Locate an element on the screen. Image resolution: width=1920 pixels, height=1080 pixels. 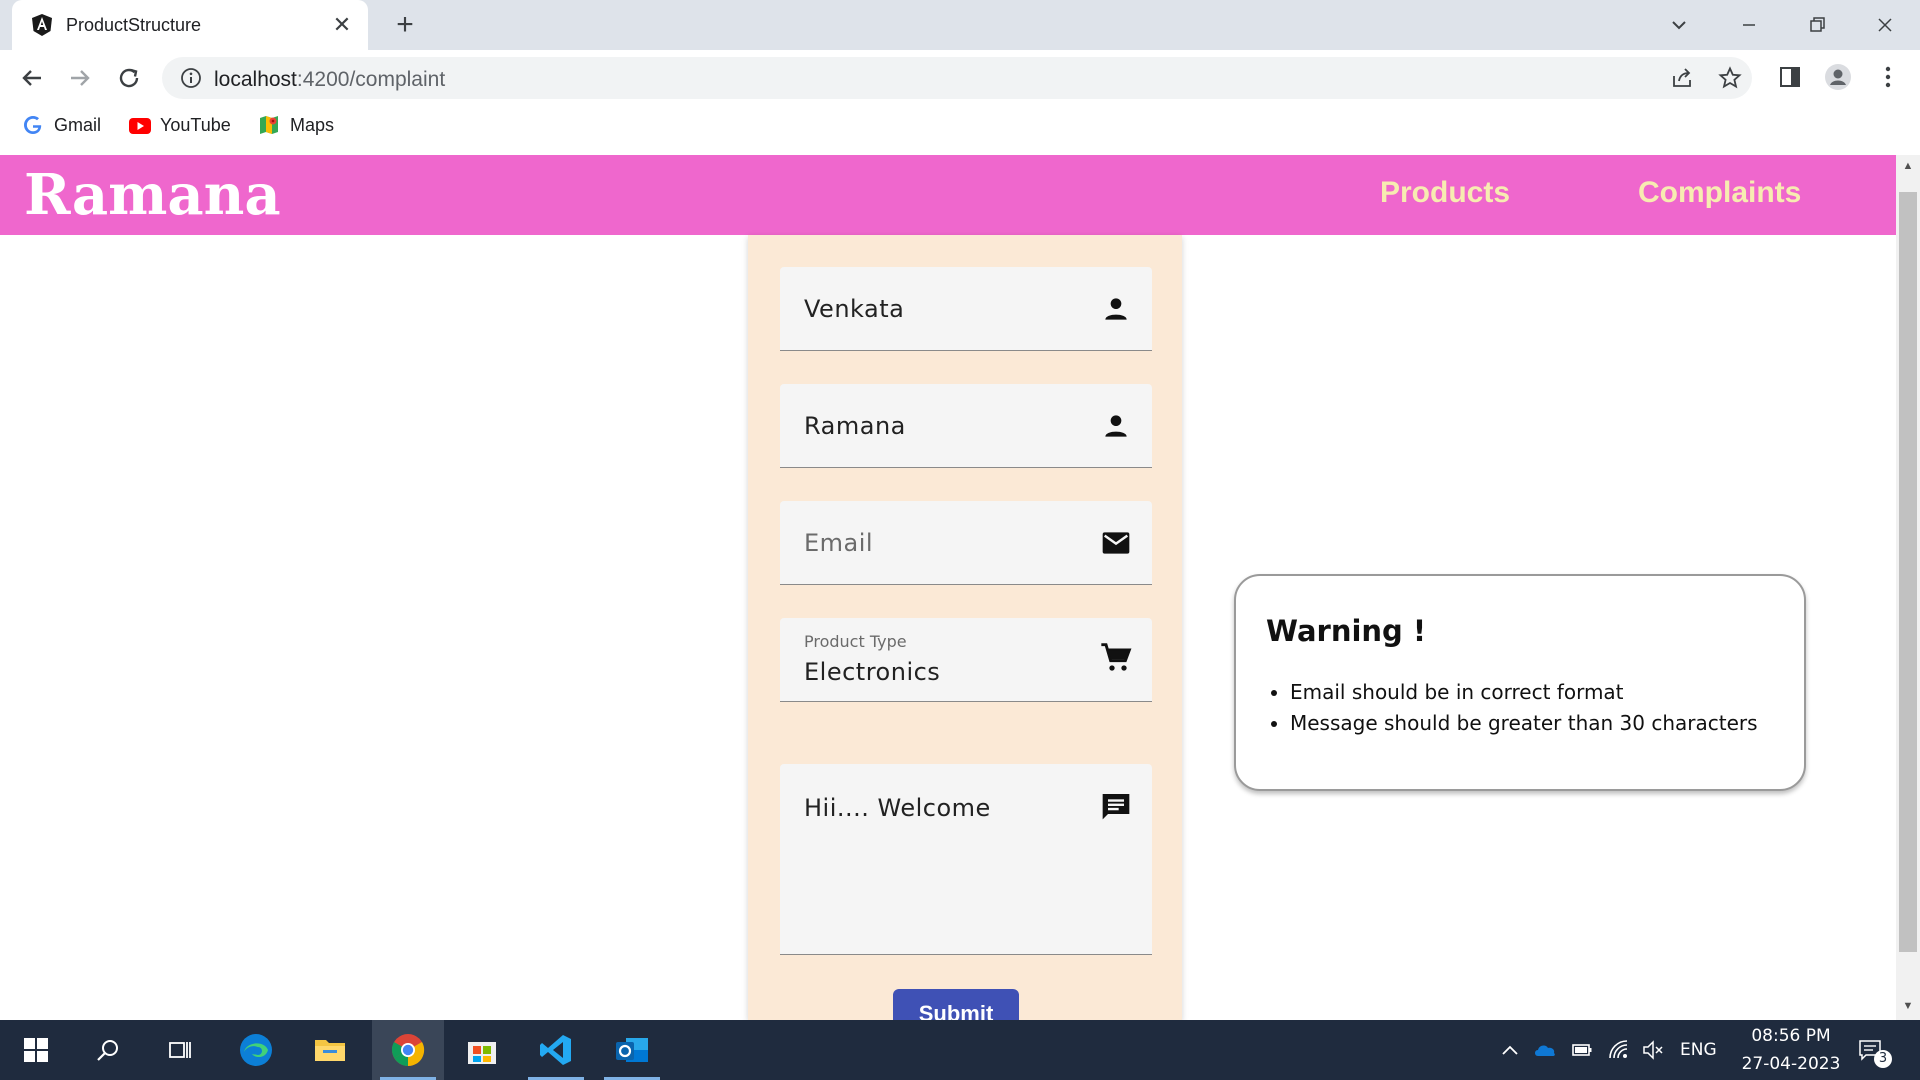
message-textarea: Hii.... Welcome is located at coordinates (966, 859).